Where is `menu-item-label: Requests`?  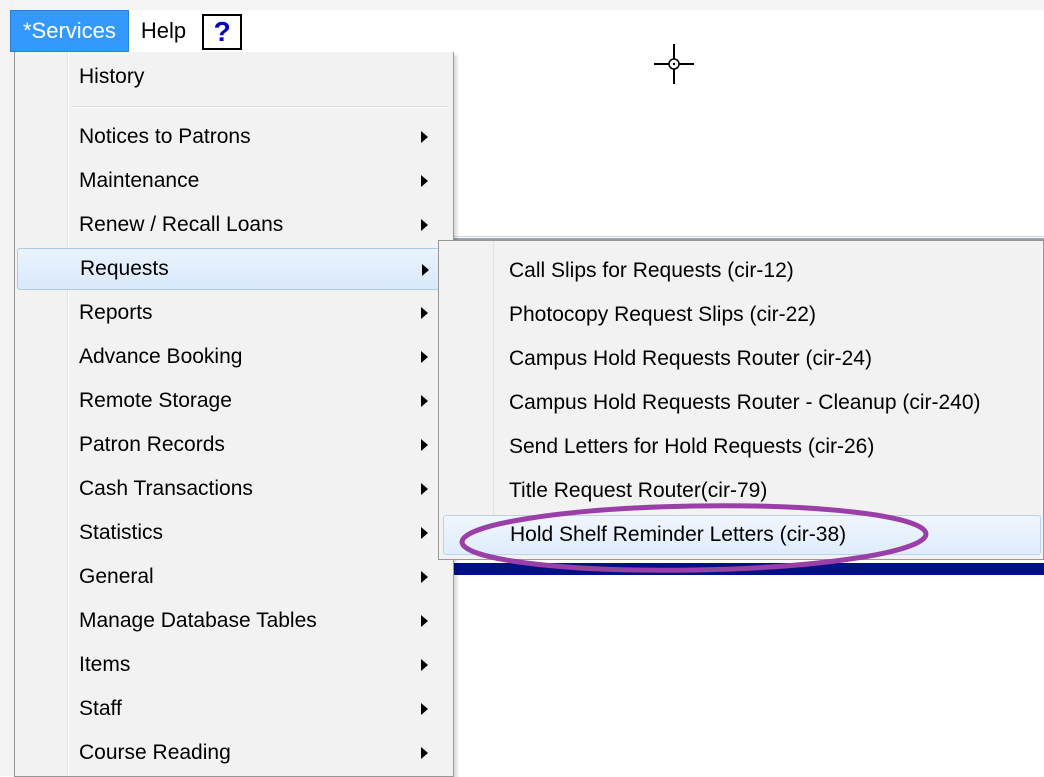 menu-item-label: Requests is located at coordinates (124, 268).